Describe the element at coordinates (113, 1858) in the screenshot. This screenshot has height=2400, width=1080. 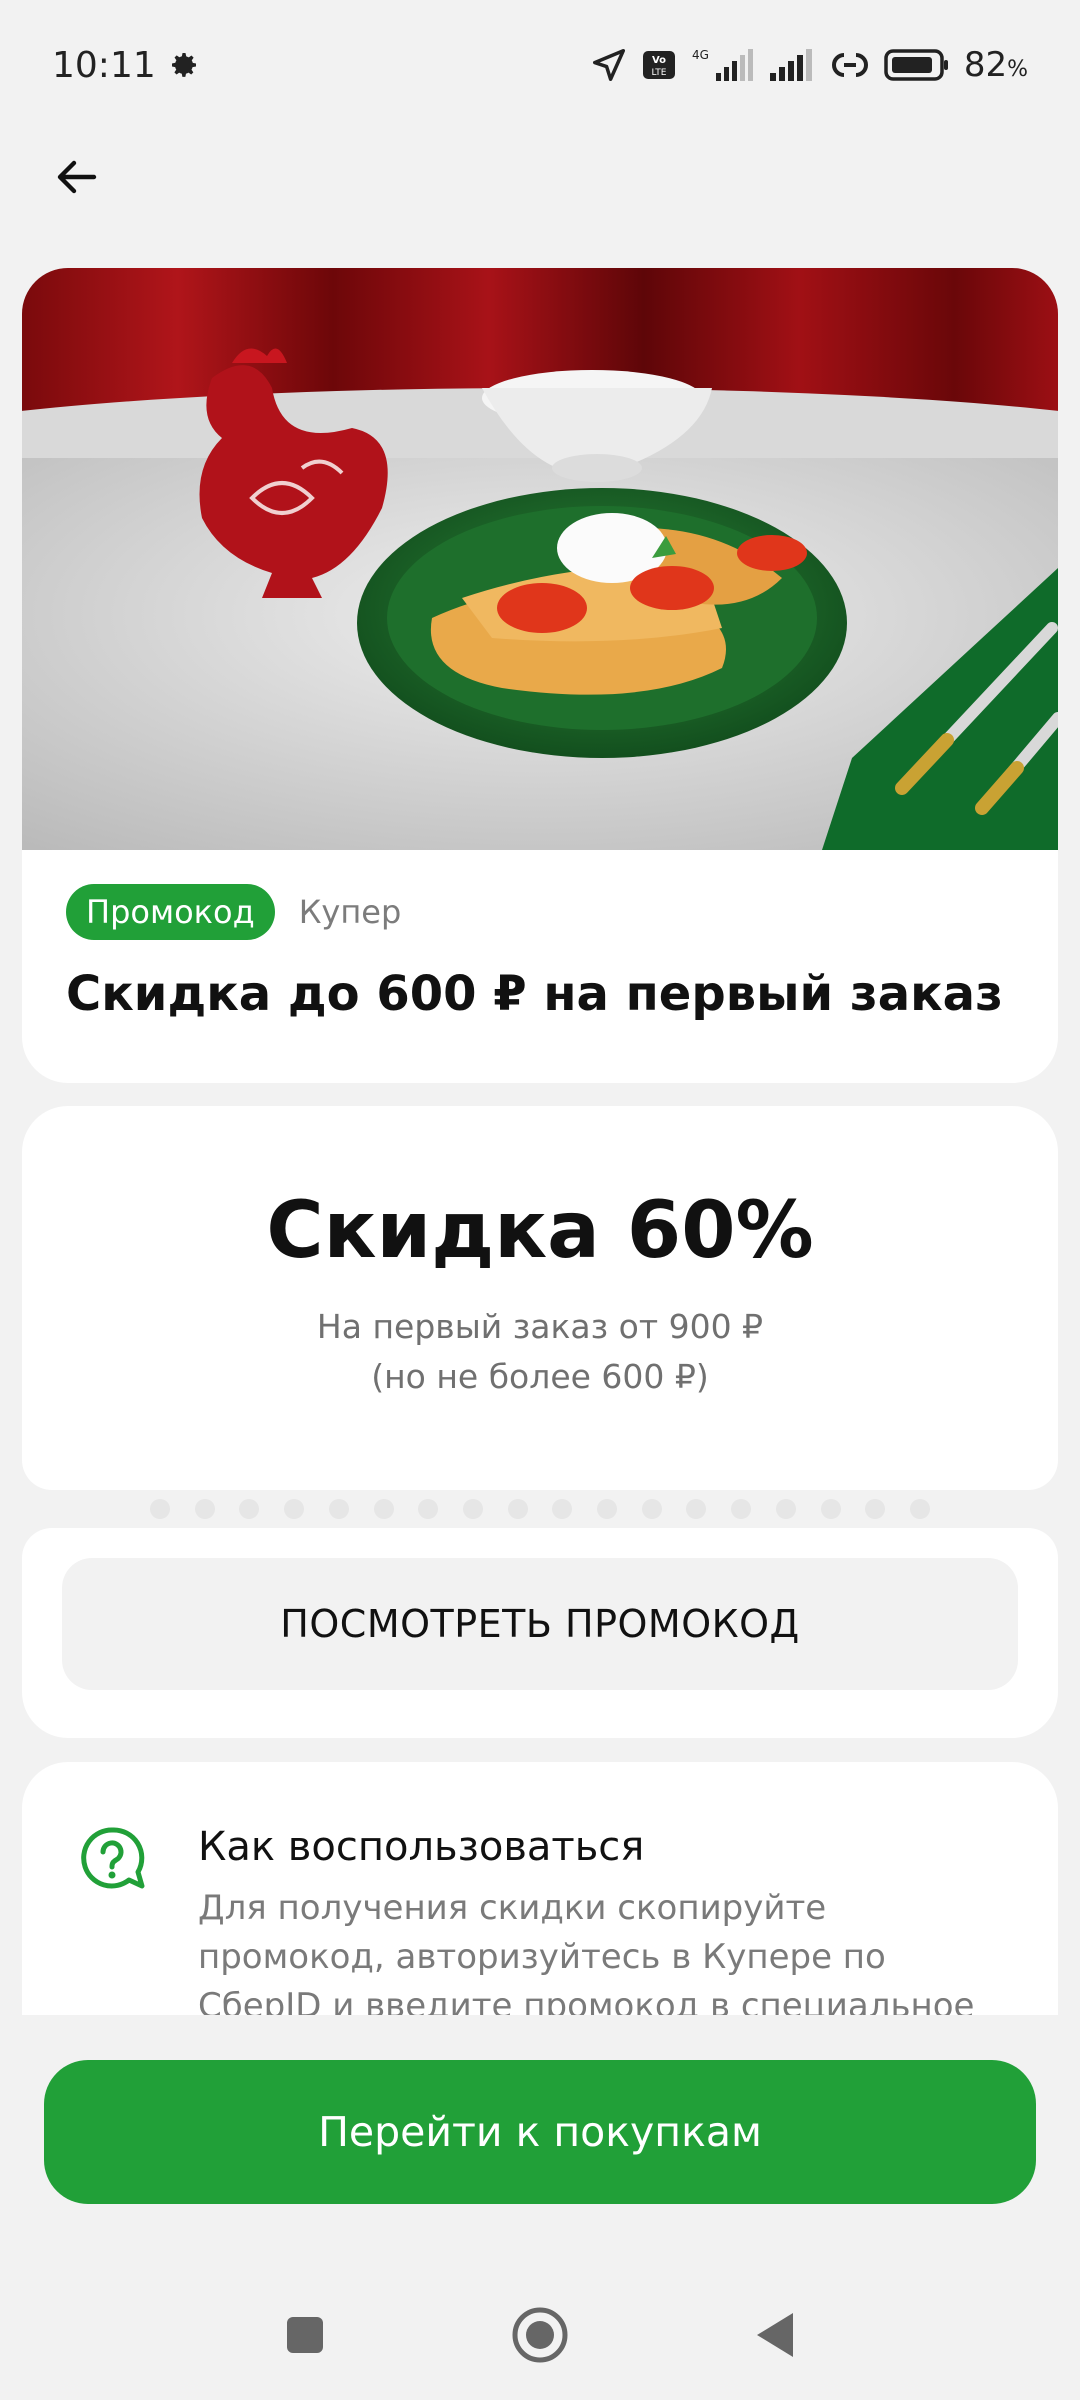
I see `question-chat-icon` at that location.